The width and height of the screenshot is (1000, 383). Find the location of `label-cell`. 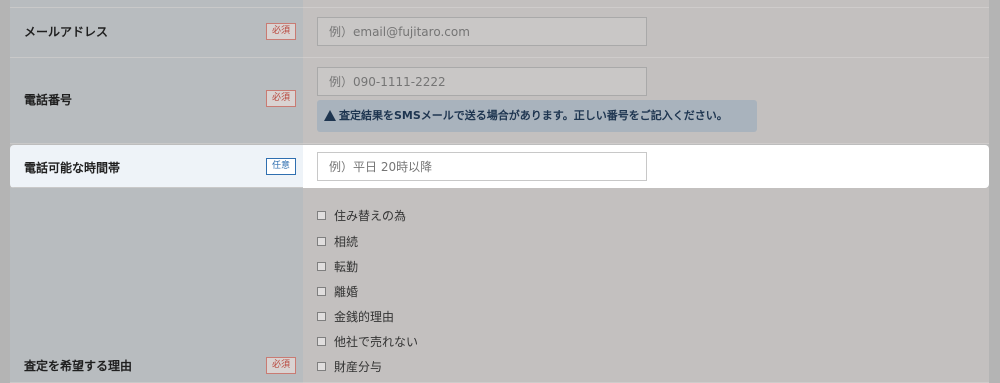

label-cell is located at coordinates (156, 4).